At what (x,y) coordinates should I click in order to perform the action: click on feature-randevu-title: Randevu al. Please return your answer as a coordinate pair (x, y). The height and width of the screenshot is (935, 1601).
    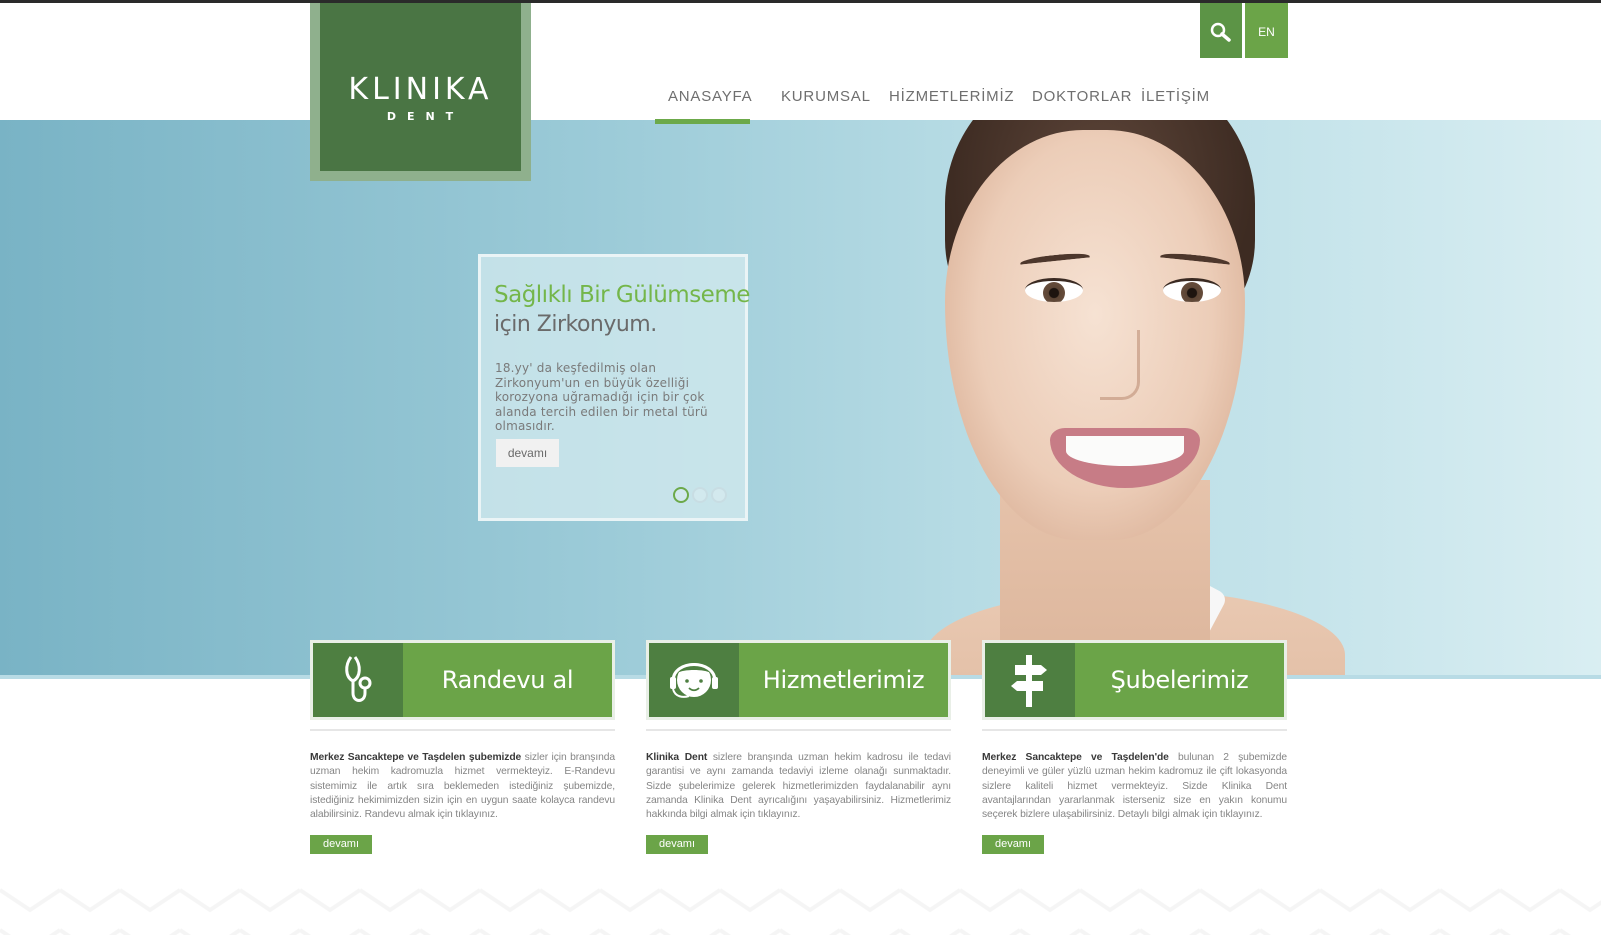
    Looking at the image, I should click on (507, 680).